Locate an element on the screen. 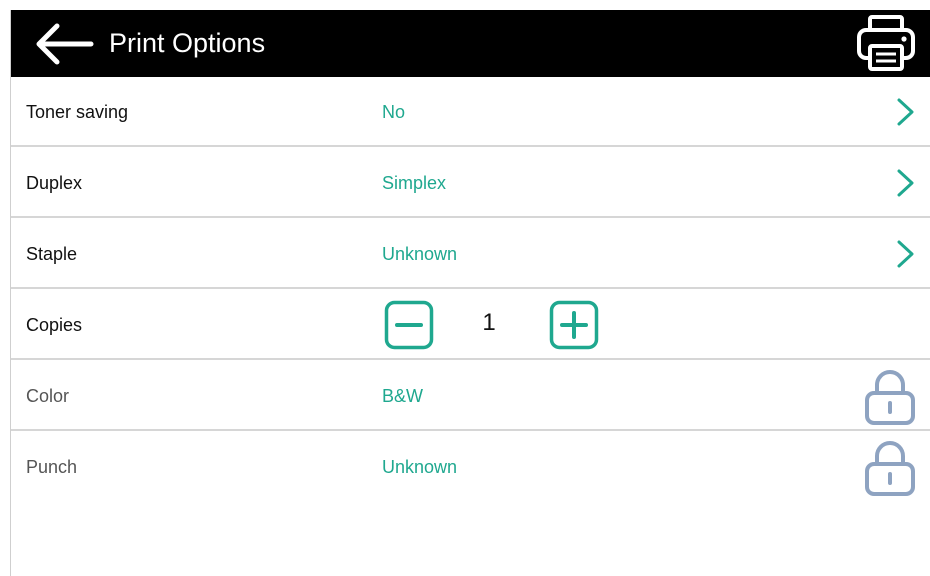  header-bar: Print Options is located at coordinates (470, 43).